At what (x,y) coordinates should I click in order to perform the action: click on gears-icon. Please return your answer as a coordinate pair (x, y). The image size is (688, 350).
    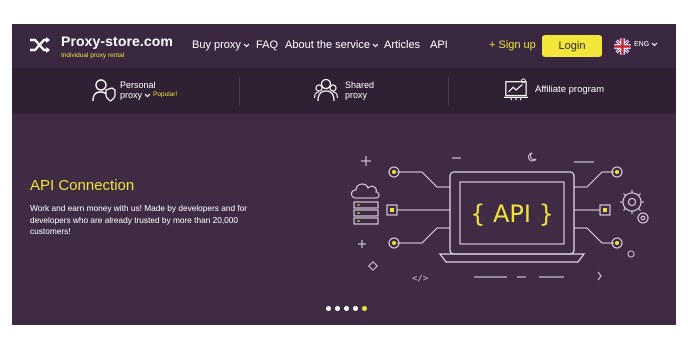
    Looking at the image, I should click on (634, 207).